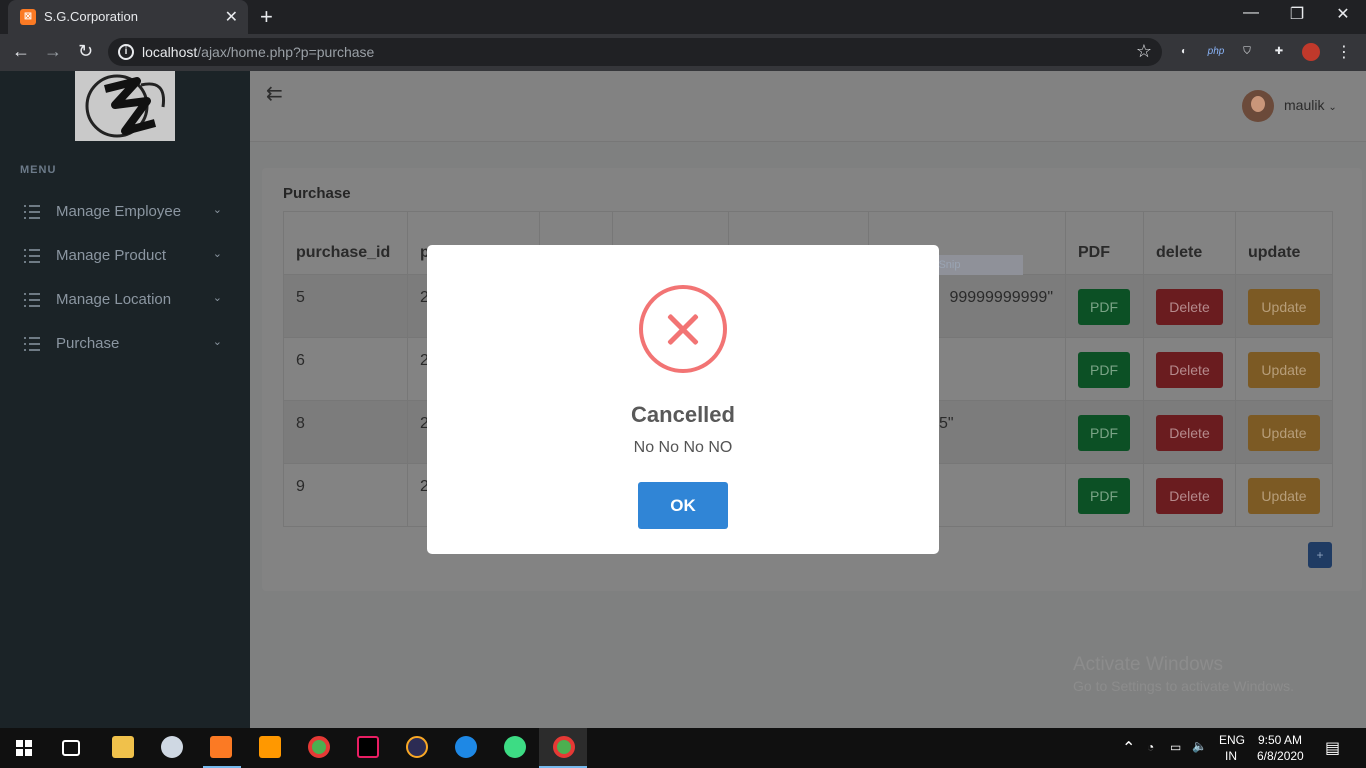 This screenshot has height=768, width=1366. Describe the element at coordinates (221, 747) in the screenshot. I see `xampp-icon` at that location.